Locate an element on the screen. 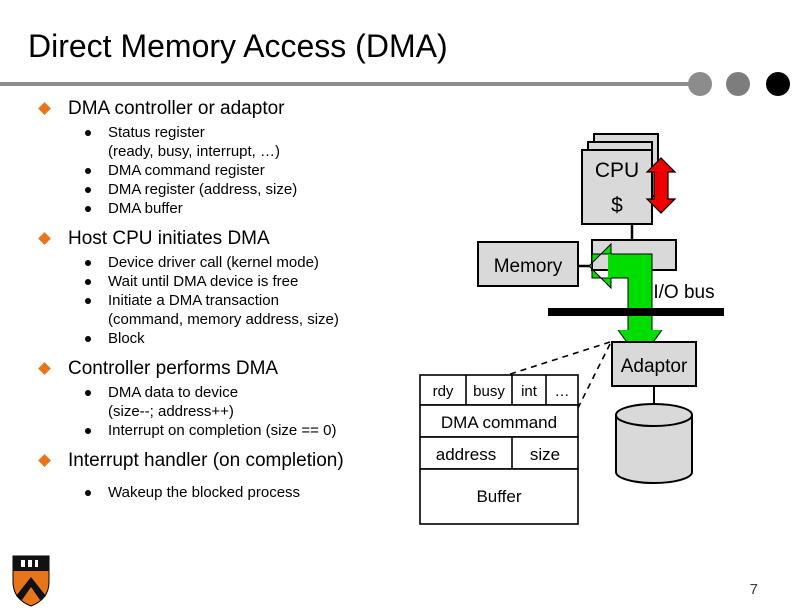 This screenshot has width=792, height=612. dma-transfer-green-arrow-icon is located at coordinates (625, 301).